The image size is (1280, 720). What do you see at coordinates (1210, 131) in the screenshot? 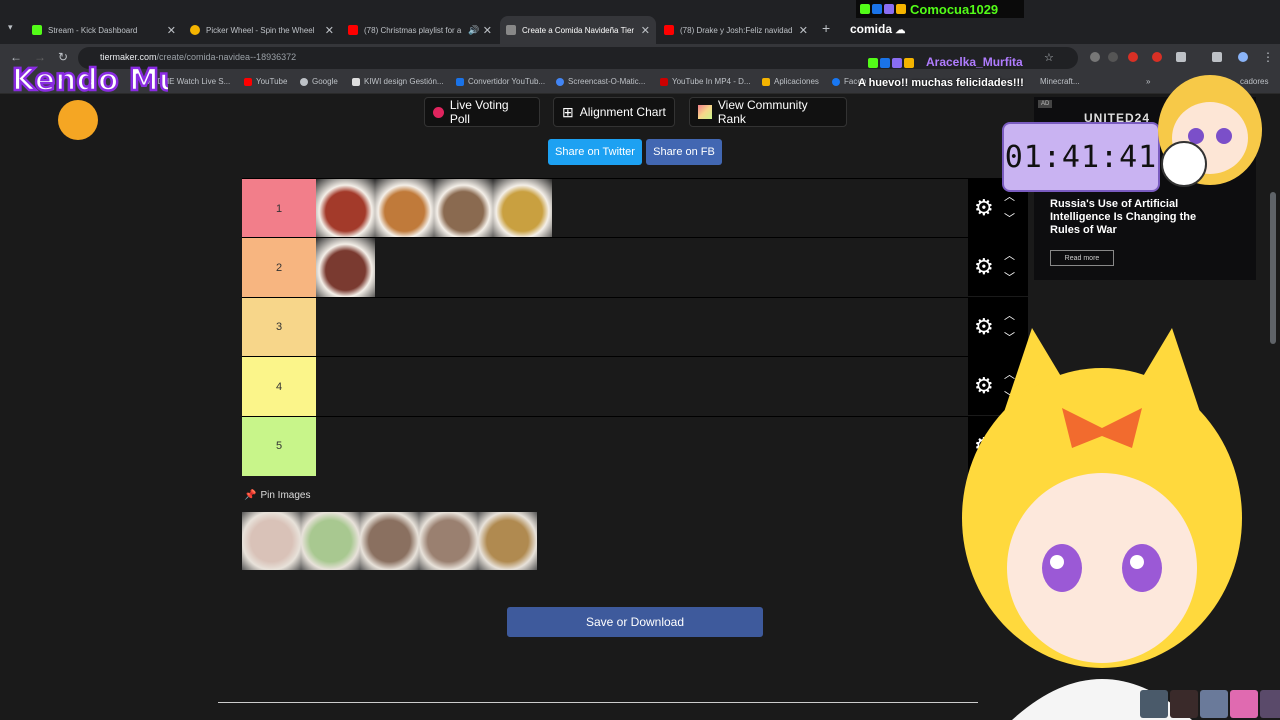
I see `vtuber-avatar-small` at bounding box center [1210, 131].